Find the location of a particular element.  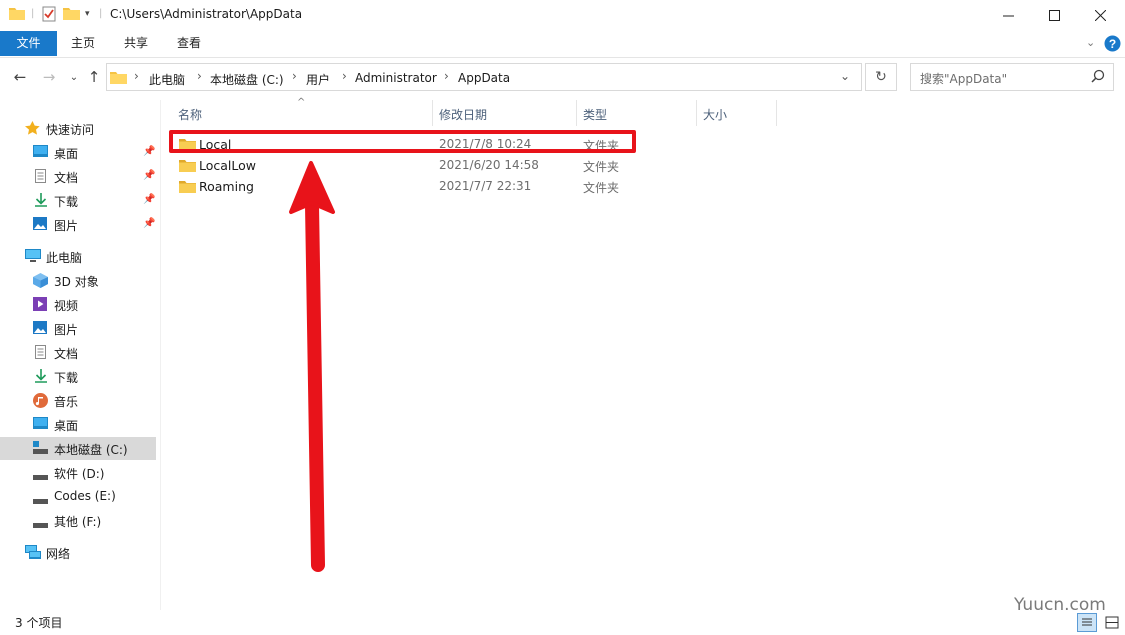

help-icon: ? is located at coordinates (1112, 45).